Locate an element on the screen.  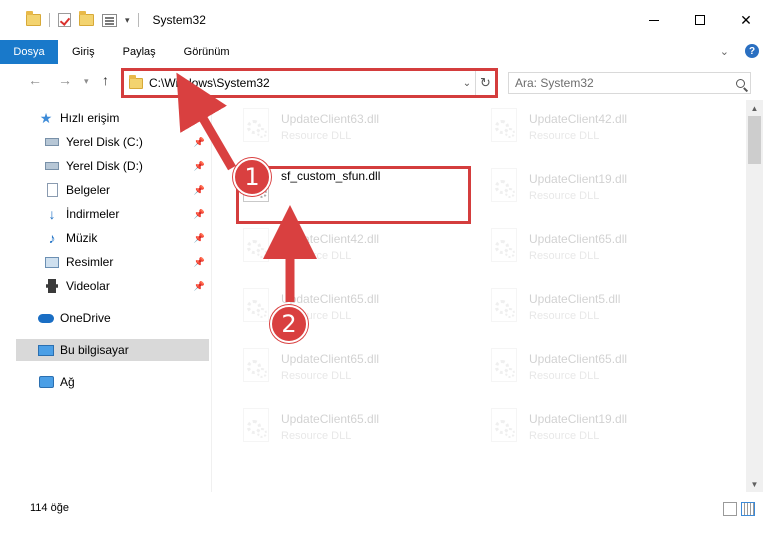
file-item: UpdateClient5.dll Resource DLL is located at coordinates (576, 310).